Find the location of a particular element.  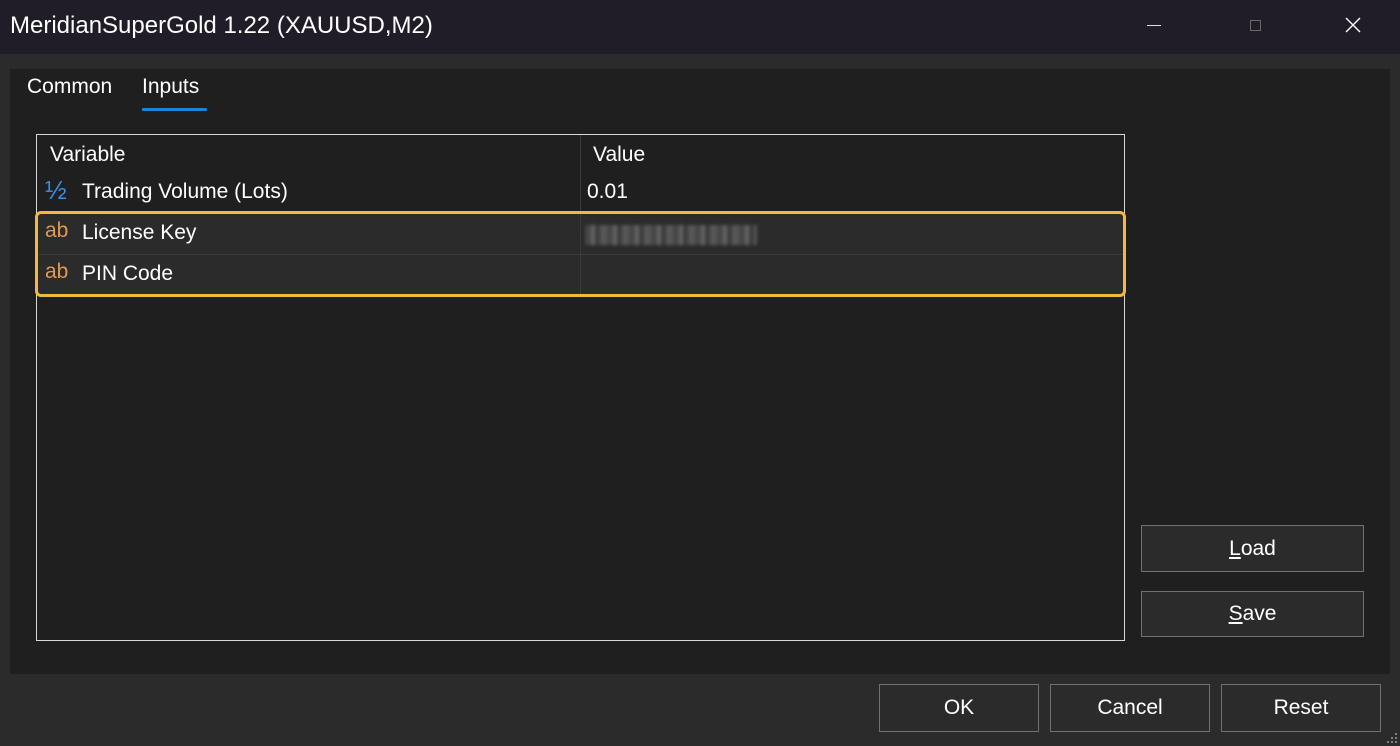

minimize-button is located at coordinates (1154, 25).